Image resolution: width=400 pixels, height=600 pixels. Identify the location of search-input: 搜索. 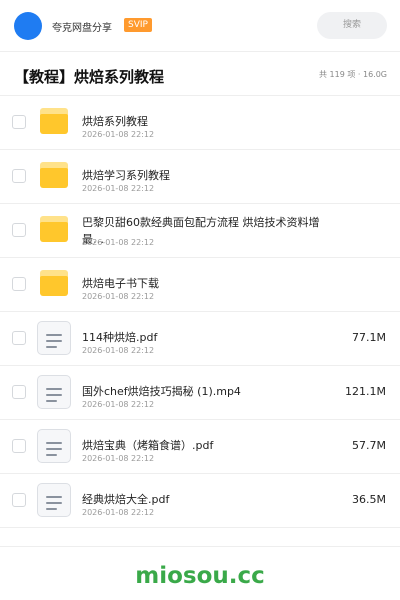
(352, 25).